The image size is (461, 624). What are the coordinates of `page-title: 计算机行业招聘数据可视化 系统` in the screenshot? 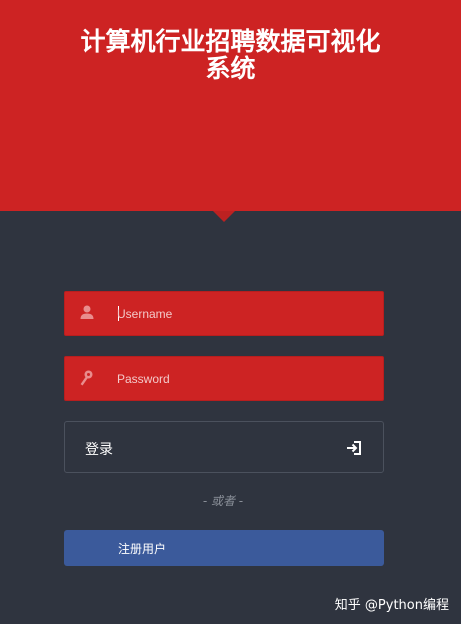 It's located at (230, 55).